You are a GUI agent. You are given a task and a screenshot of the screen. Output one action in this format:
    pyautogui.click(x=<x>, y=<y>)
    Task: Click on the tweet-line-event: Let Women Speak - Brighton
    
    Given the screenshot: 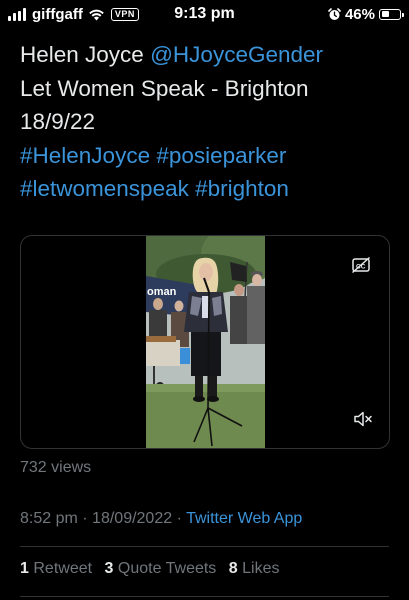 What is the action you would take?
    pyautogui.click(x=164, y=88)
    